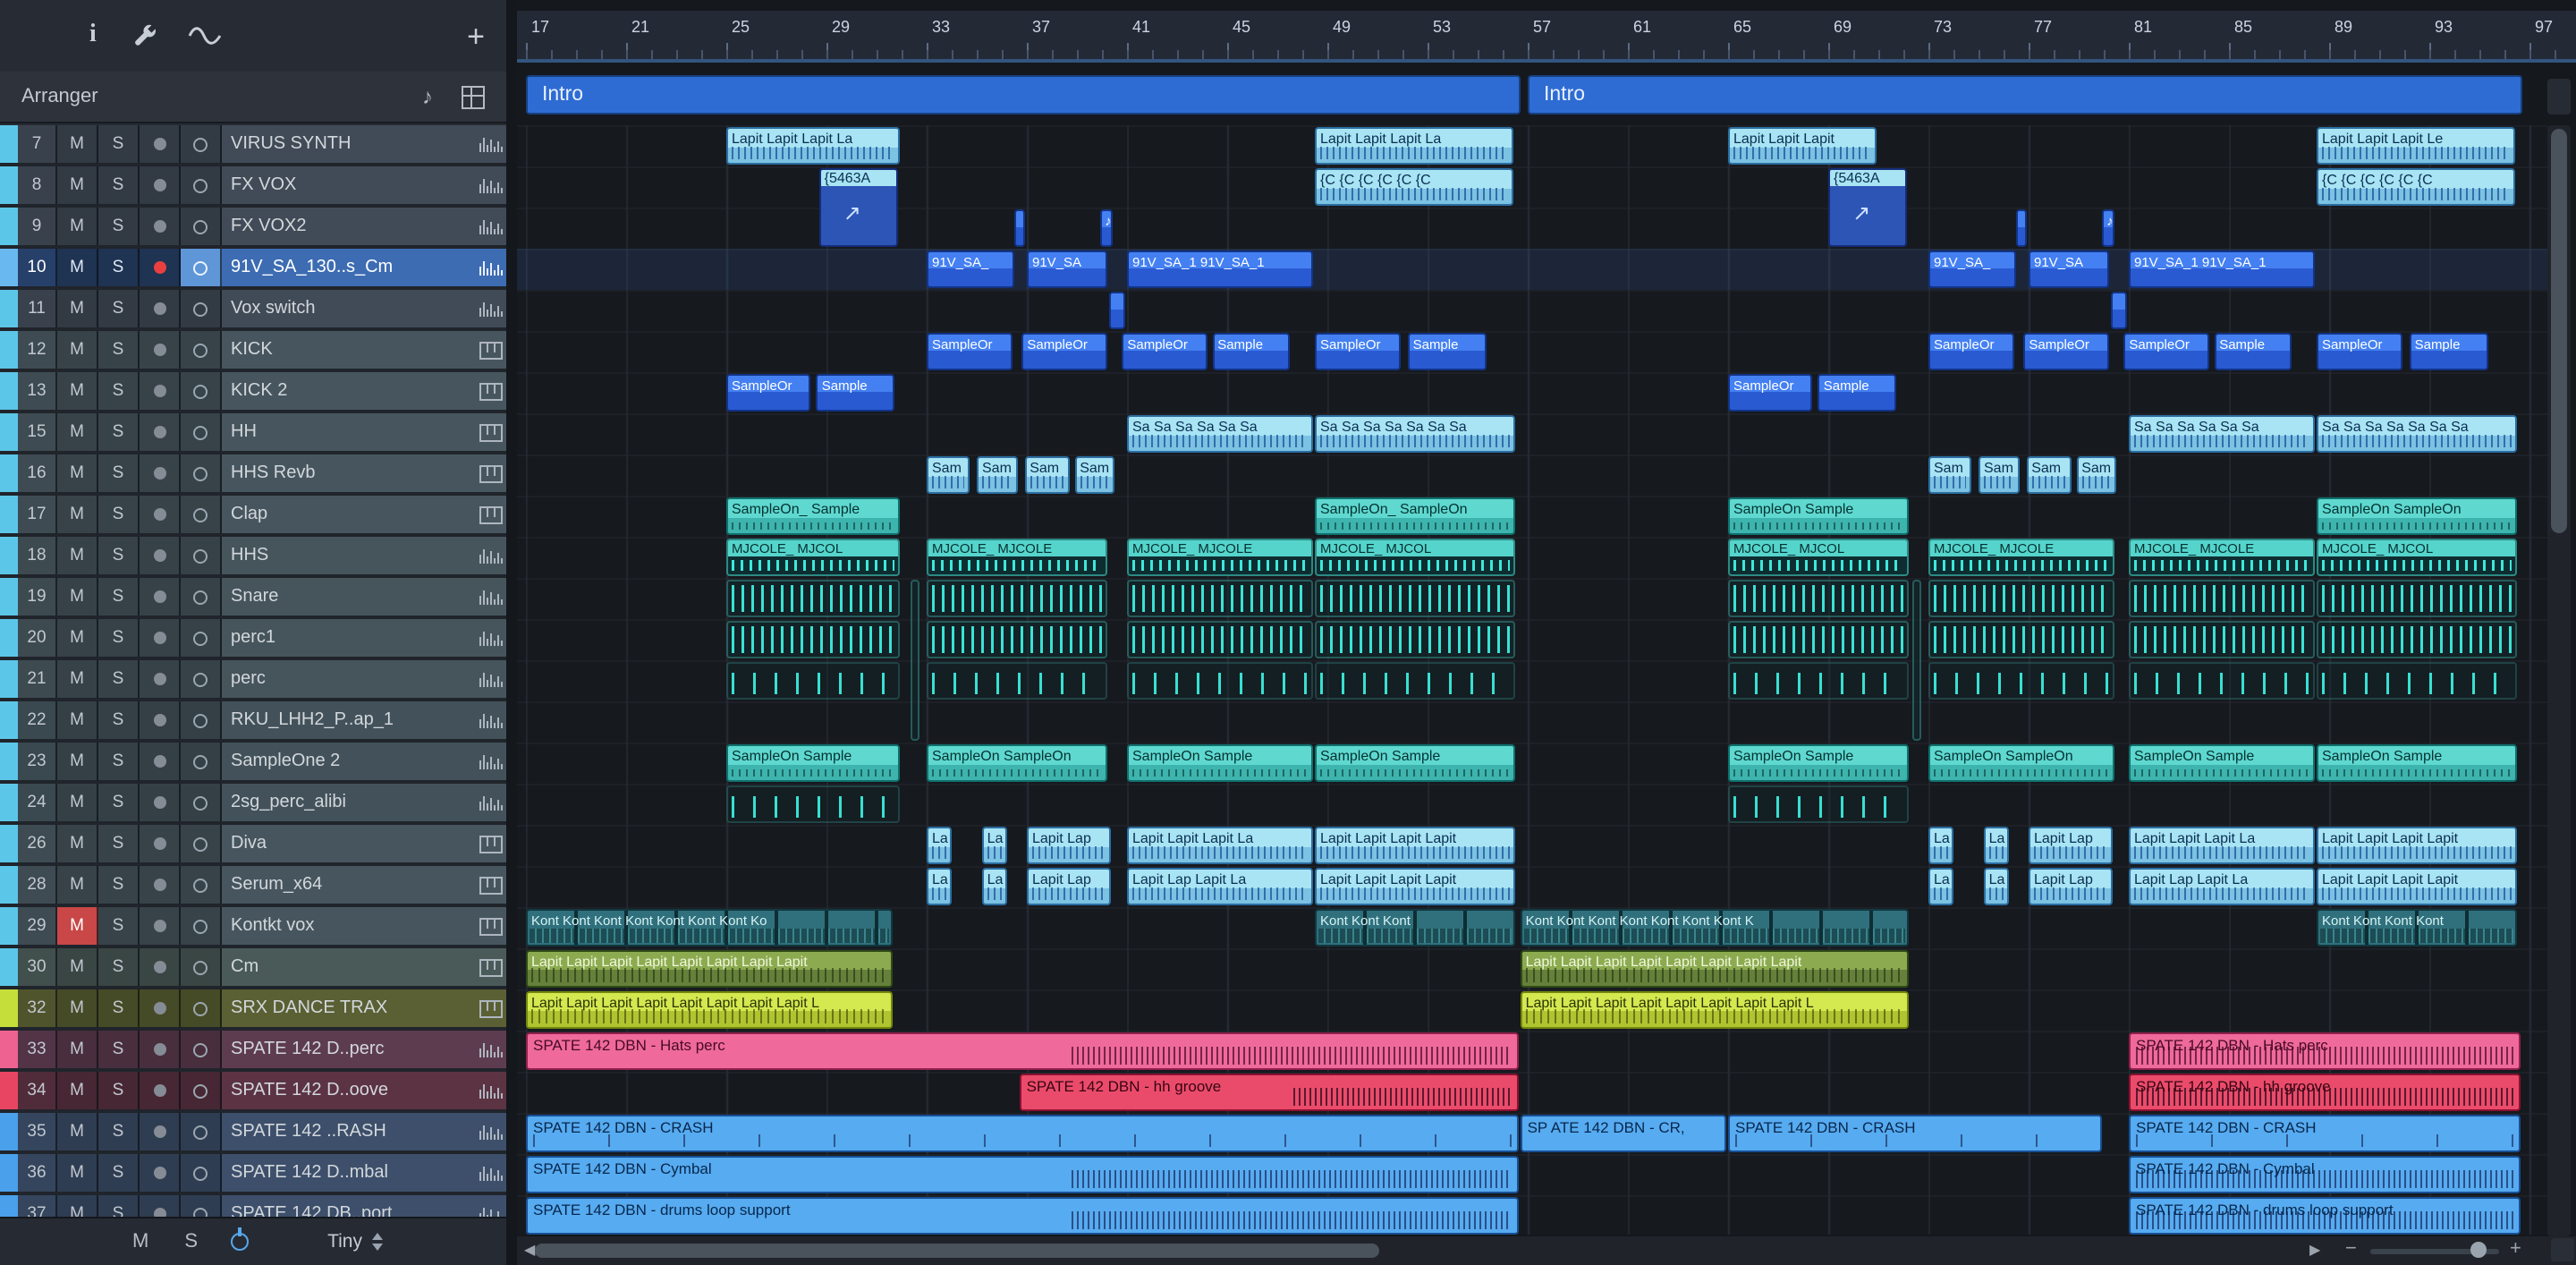  What do you see at coordinates (1067, 269) in the screenshot?
I see `clip: 91V_SA` at bounding box center [1067, 269].